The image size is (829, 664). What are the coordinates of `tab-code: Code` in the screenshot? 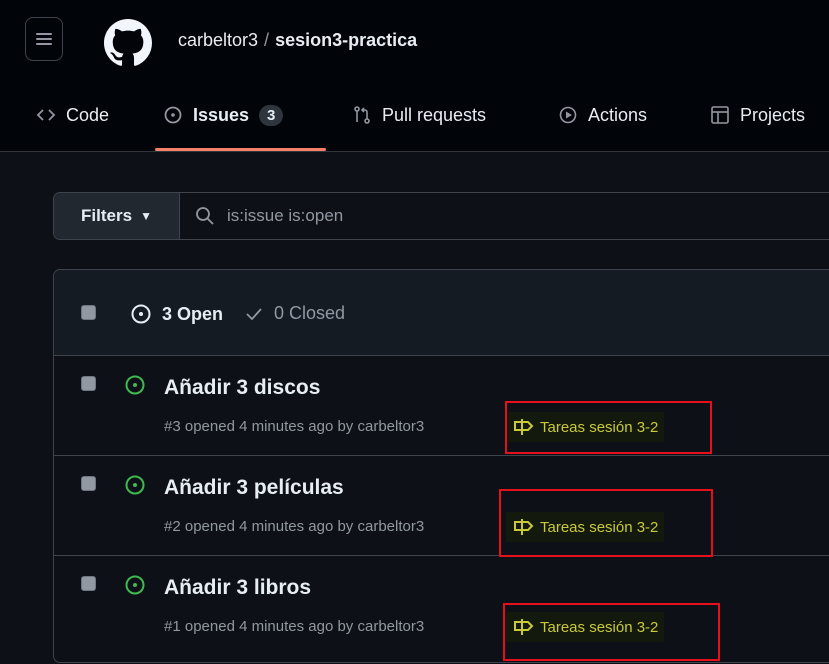 It's located at (72, 115).